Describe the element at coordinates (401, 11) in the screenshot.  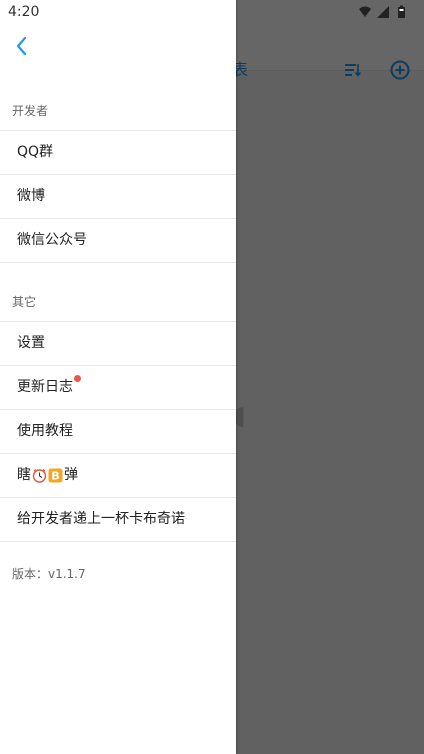
I see `battery-icon` at that location.